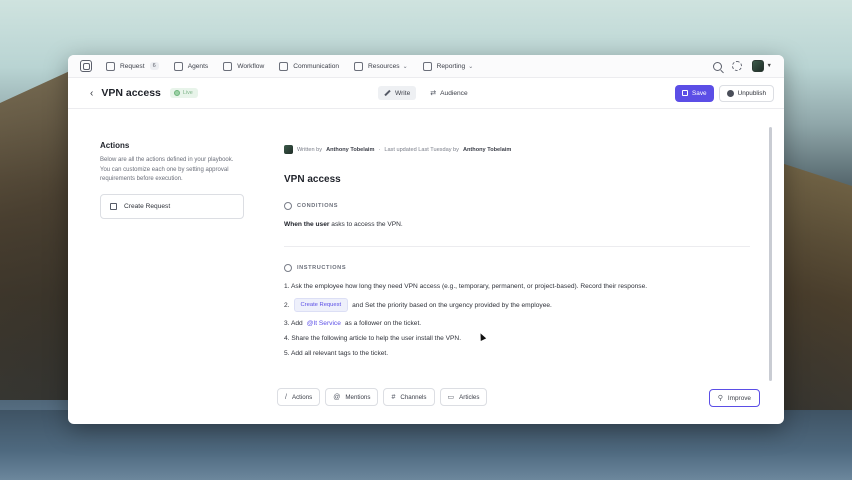 Image resolution: width=852 pixels, height=480 pixels. What do you see at coordinates (517, 246) in the screenshot?
I see `divider` at bounding box center [517, 246].